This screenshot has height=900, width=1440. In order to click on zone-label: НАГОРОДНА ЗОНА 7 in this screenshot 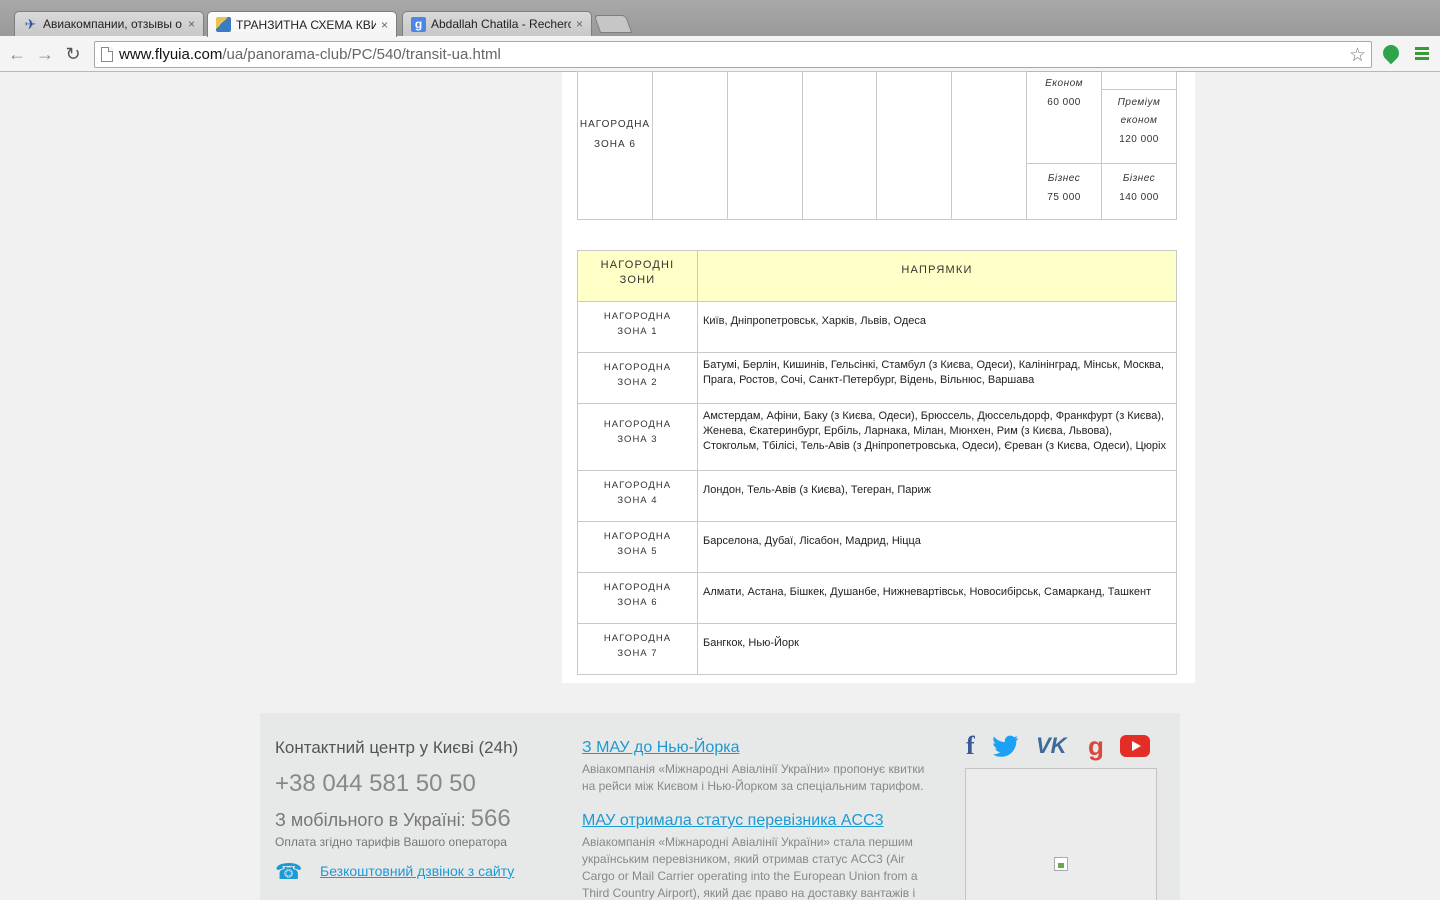, I will do `click(637, 649)`.